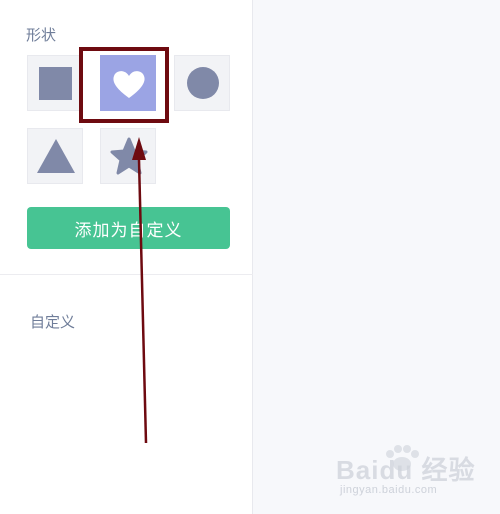 This screenshot has height=514, width=500. Describe the element at coordinates (128, 228) in the screenshot. I see `add-to-custom-button: 添加为自定义` at that location.